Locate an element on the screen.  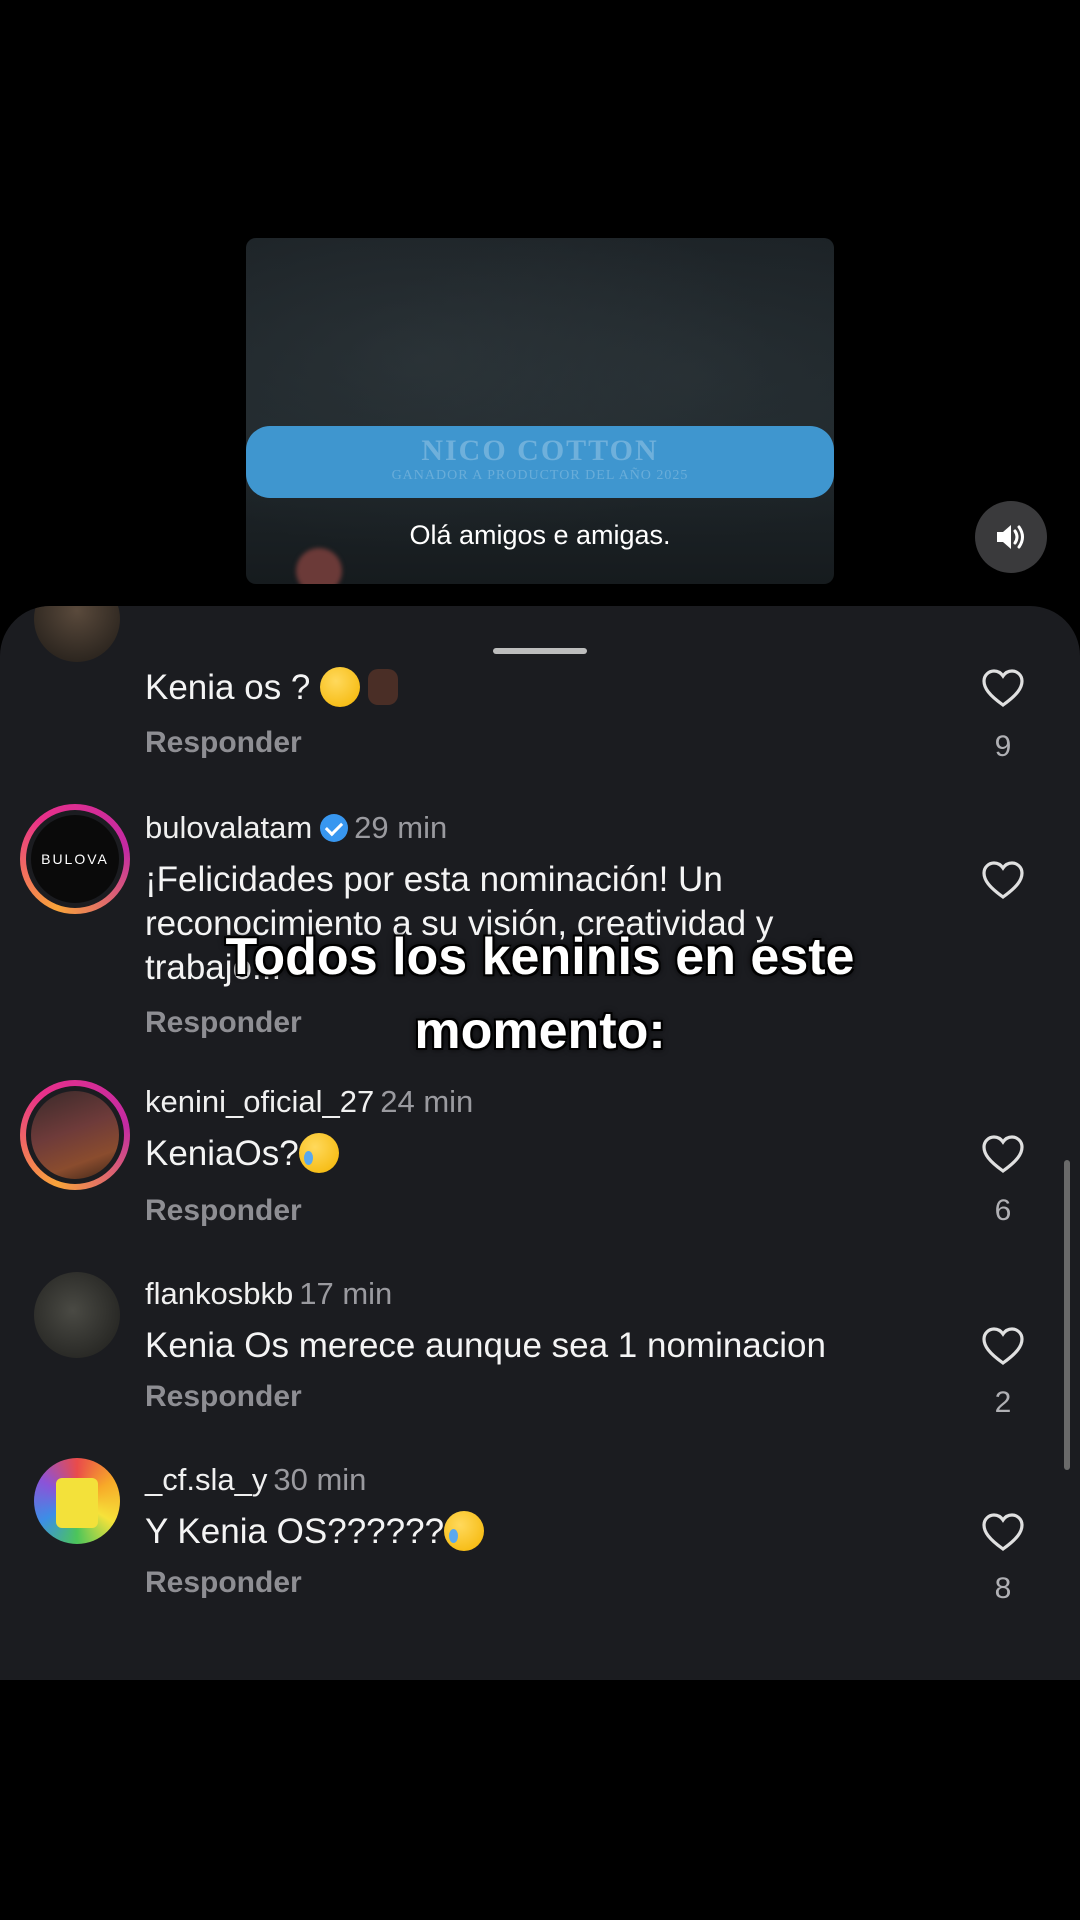
like-count: 8 is located at coordinates (1003, 1588).